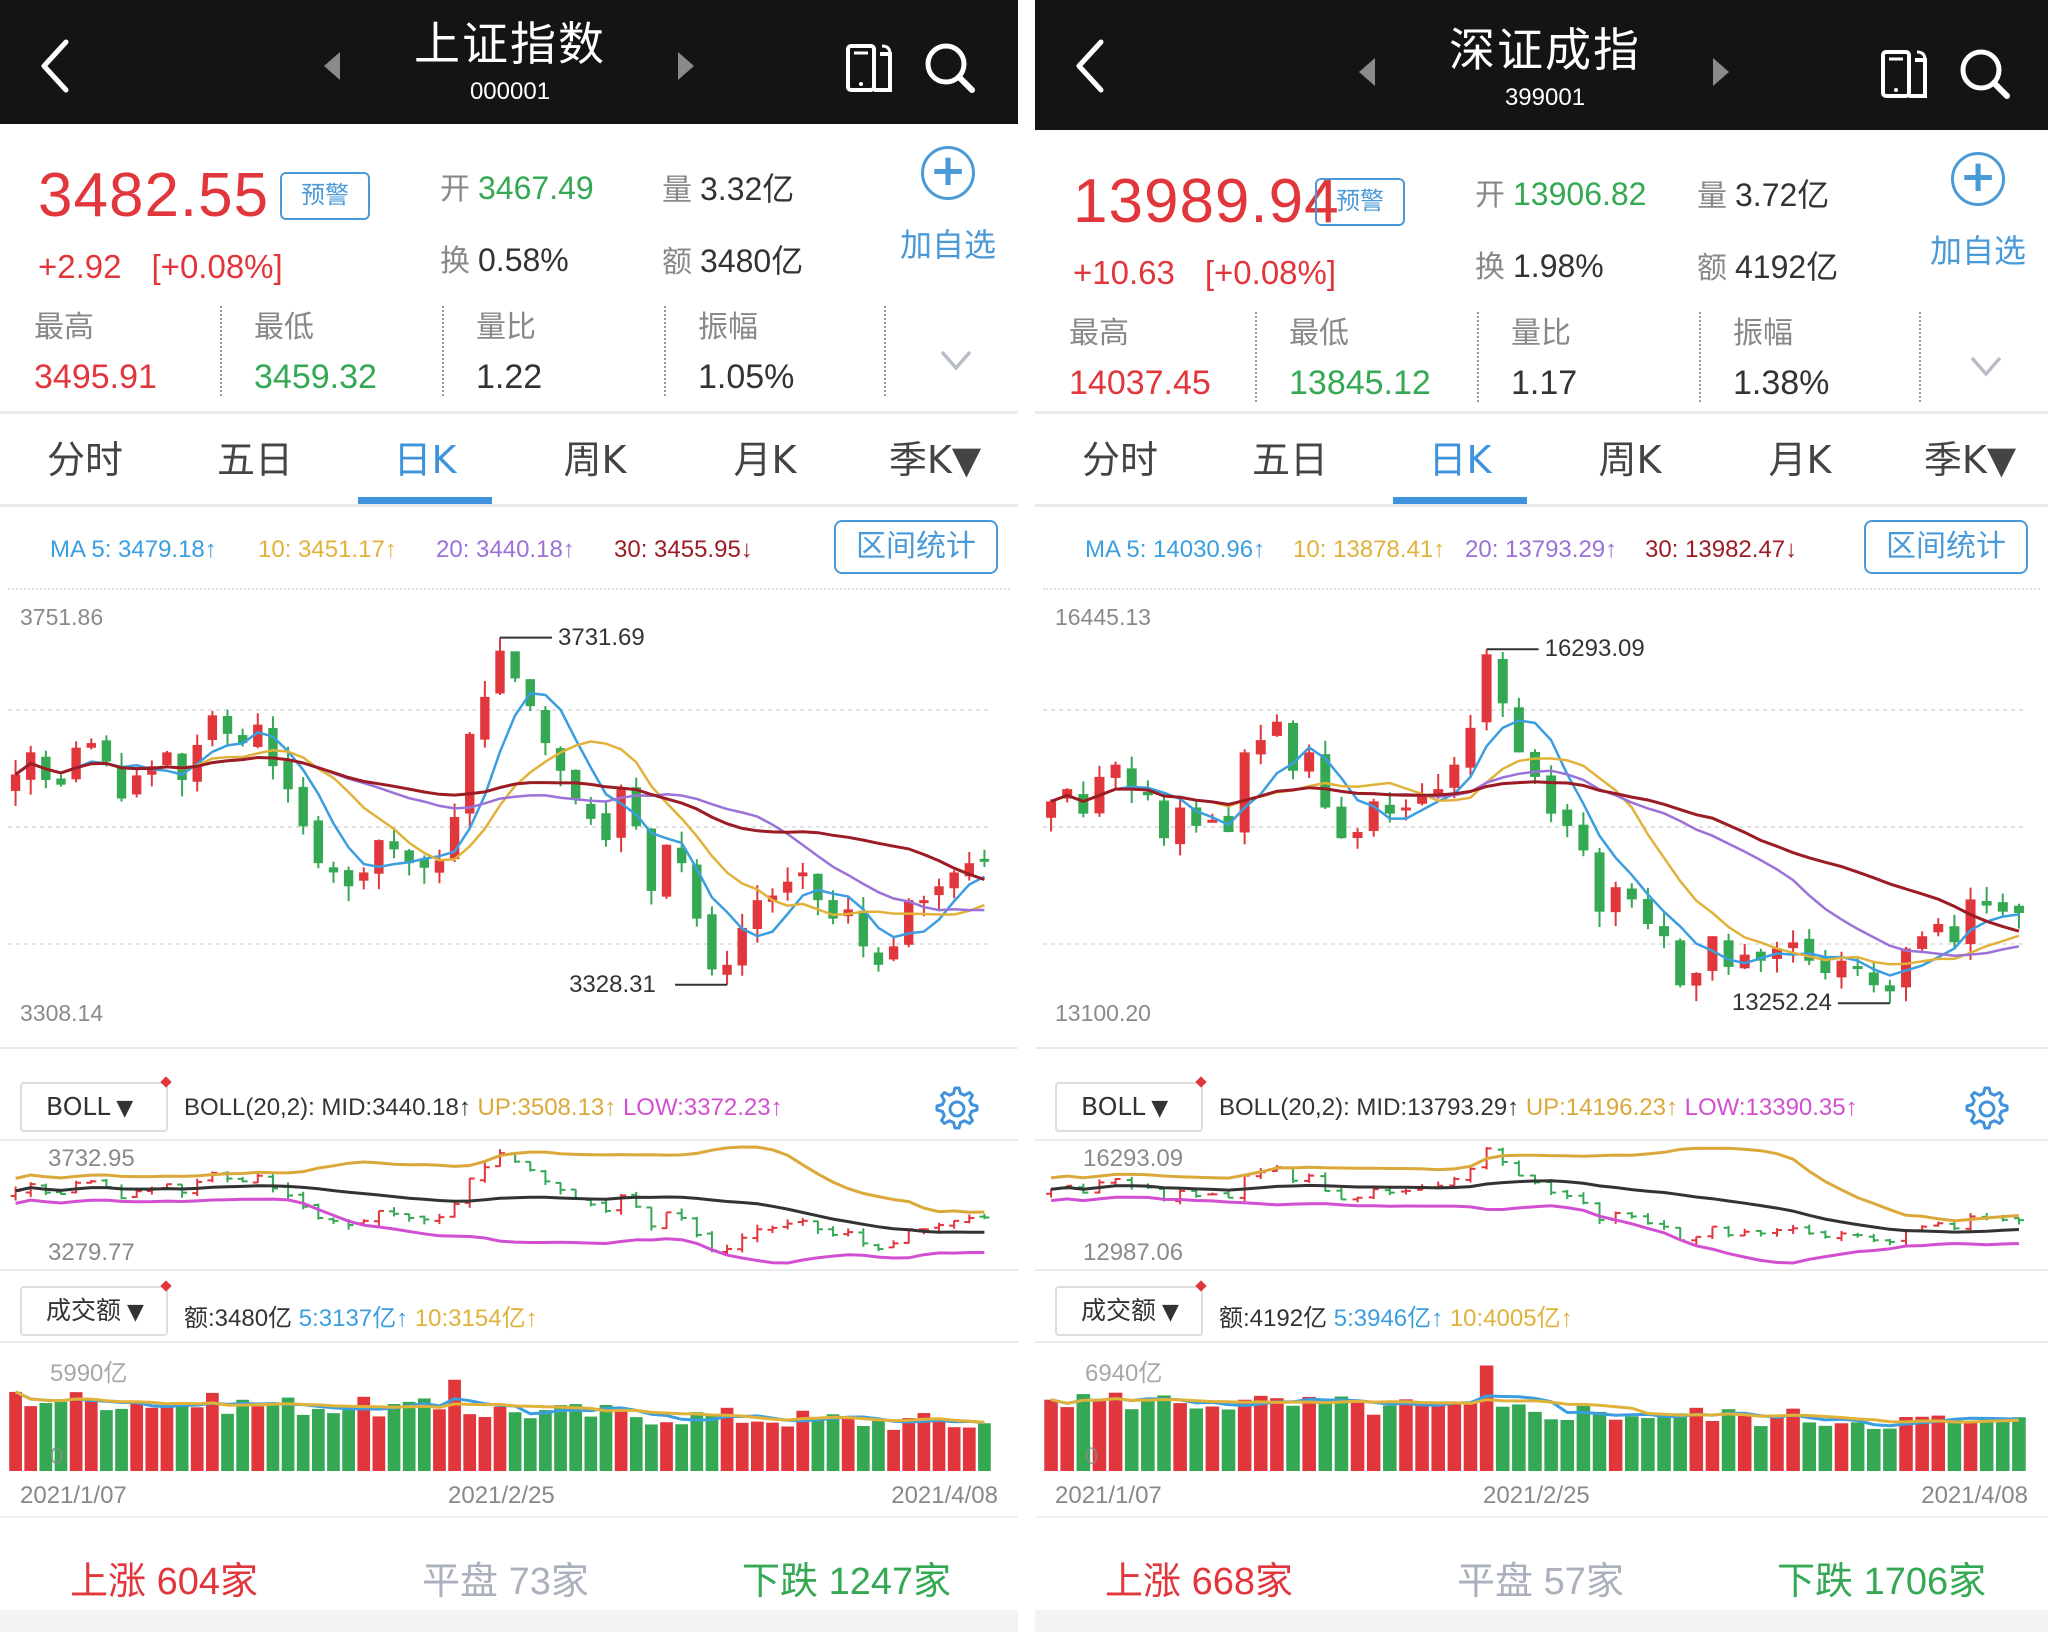 The height and width of the screenshot is (1632, 2048). I want to click on candlestick-chart: 16445.13 13100.20 16293.09 13252.24, so click(1541, 819).